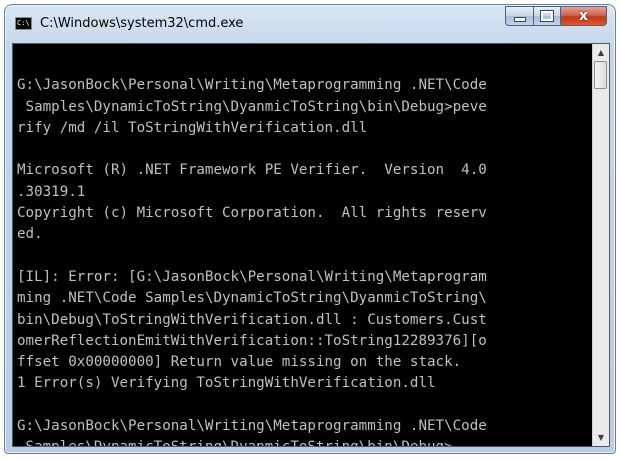 This screenshot has height=458, width=621. Describe the element at coordinates (601, 437) in the screenshot. I see `scroll-down-arrow-icon: ▼` at that location.